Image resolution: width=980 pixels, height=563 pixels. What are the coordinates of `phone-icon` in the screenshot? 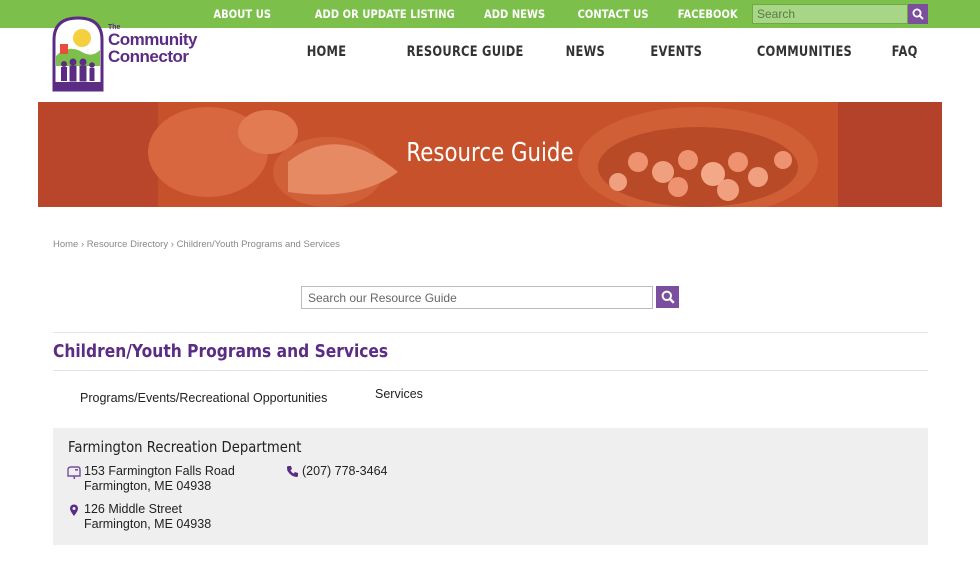 It's located at (292, 471).